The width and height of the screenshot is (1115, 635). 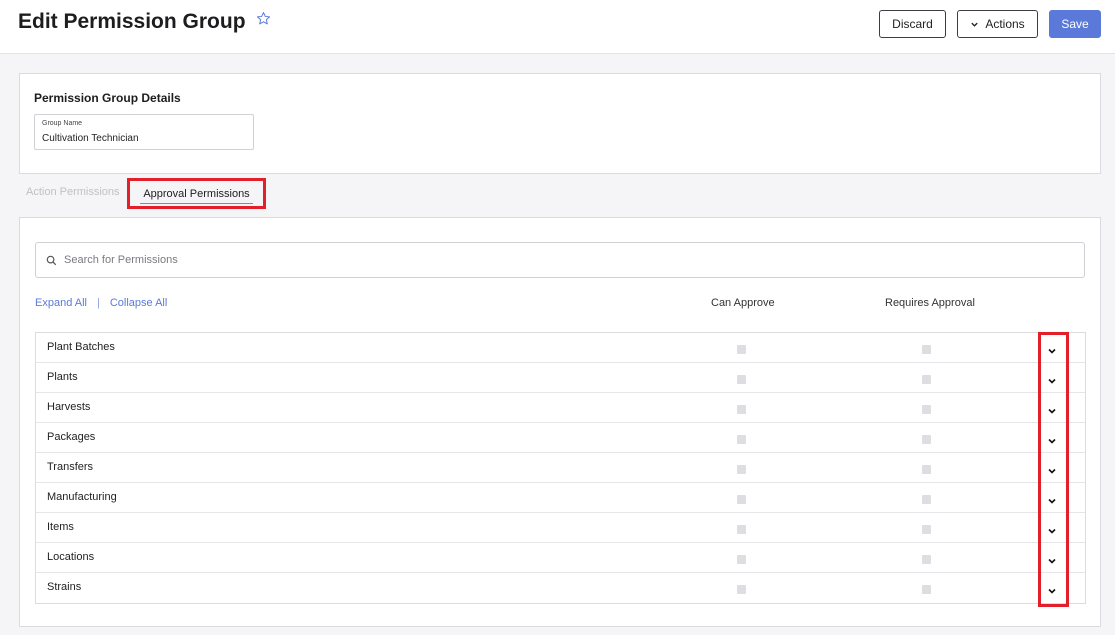 What do you see at coordinates (132, 21) in the screenshot?
I see `page-title-text: Edit Permission Group` at bounding box center [132, 21].